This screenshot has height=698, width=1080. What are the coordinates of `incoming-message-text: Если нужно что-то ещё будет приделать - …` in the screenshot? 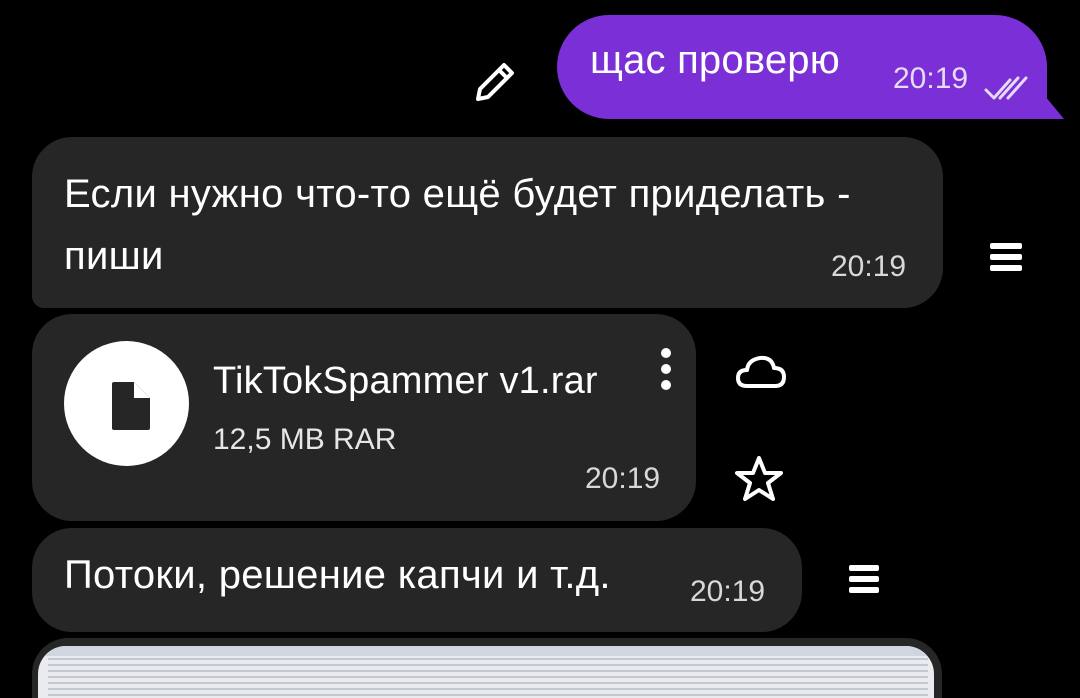 It's located at (457, 225).